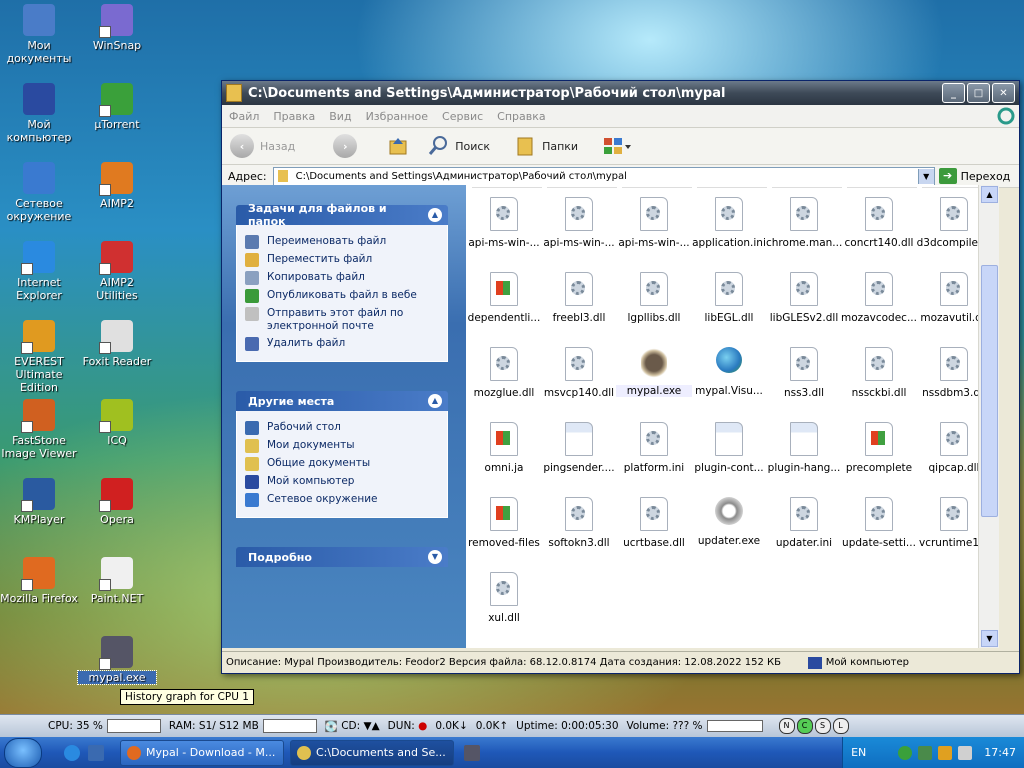  Describe the element at coordinates (340, 116) in the screenshot. I see `menu-view: Вид` at that location.